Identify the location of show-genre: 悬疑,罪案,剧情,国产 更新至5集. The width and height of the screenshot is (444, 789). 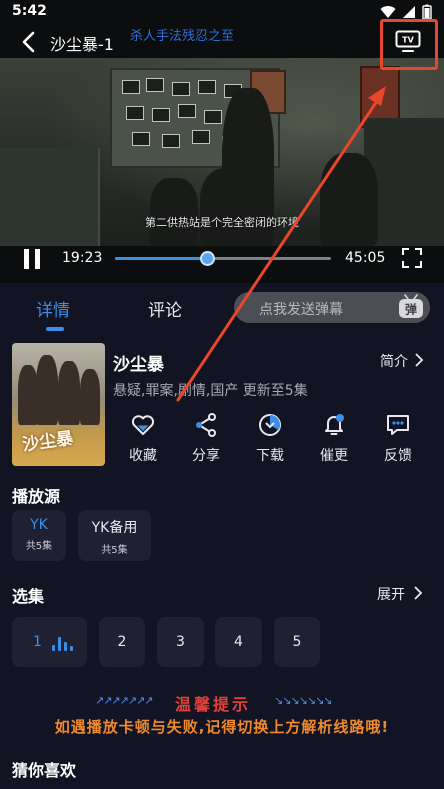
(210, 391).